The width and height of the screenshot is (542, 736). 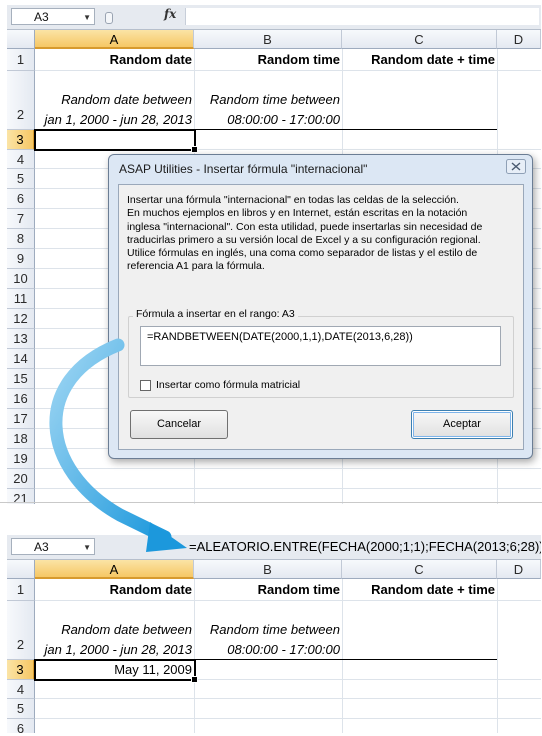 I want to click on array-formula-label: Insertar como fórmula matricial, so click(x=228, y=385).